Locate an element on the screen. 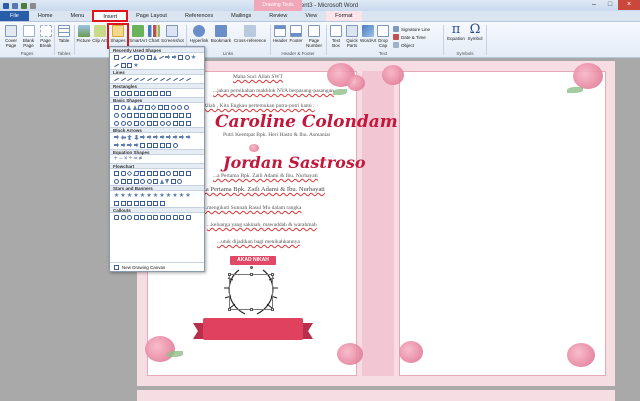 The image size is (640, 401). flowchart-extract-icon is located at coordinates (161, 181).